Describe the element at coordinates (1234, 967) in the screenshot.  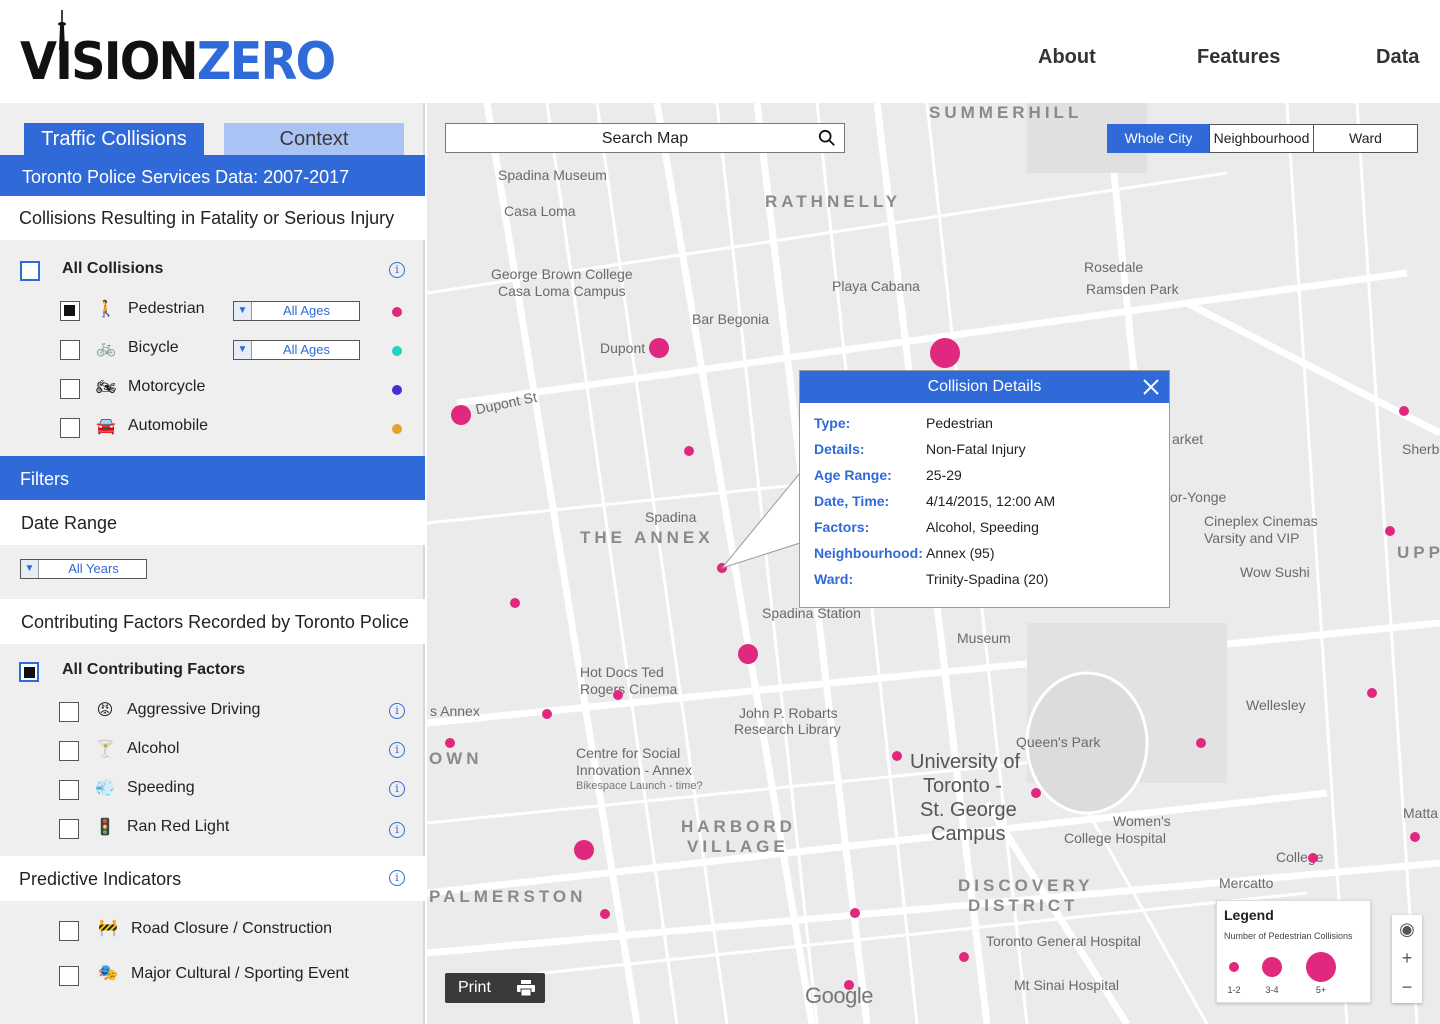
I see `legend-small-dot` at that location.